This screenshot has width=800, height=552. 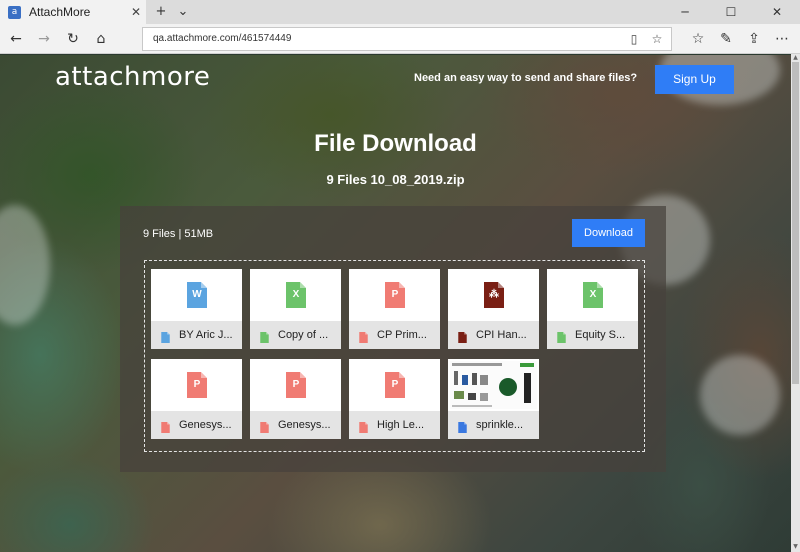 I want to click on tab-title: AttachMore, so click(x=60, y=12).